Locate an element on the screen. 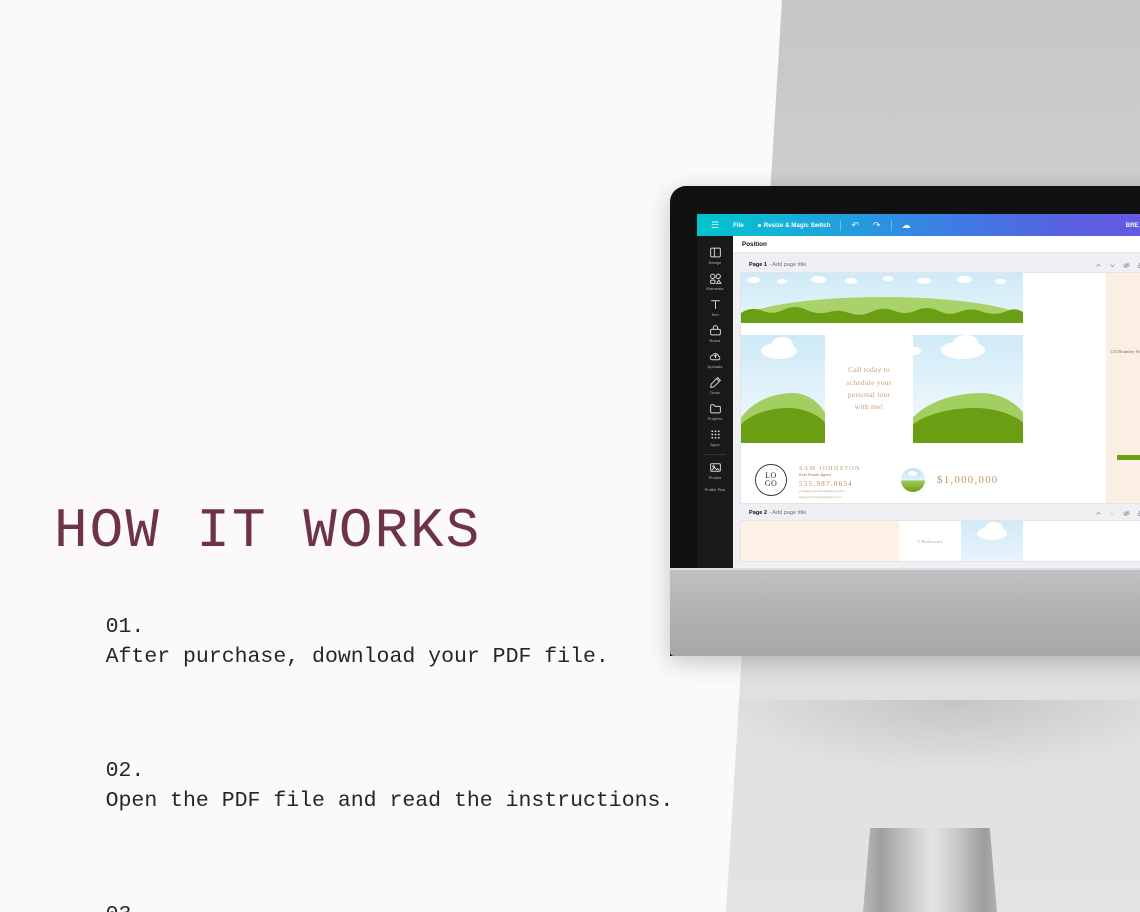  sidebar-item-apps: Apps is located at coordinates (715, 437).